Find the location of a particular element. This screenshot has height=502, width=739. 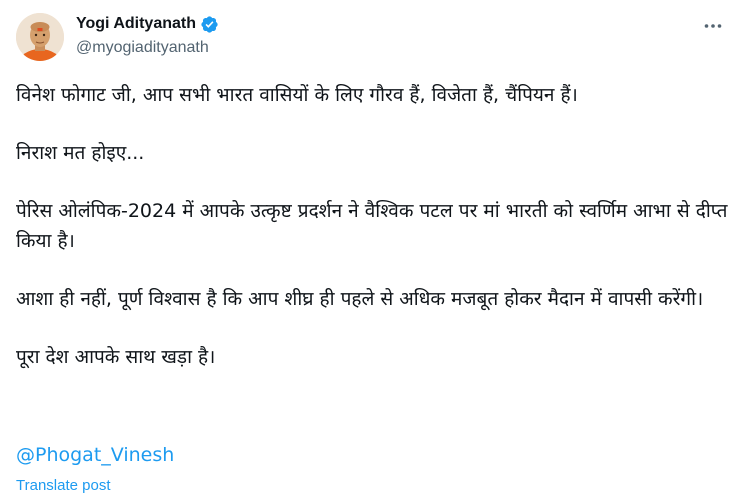

more-options-icon is located at coordinates (713, 26).